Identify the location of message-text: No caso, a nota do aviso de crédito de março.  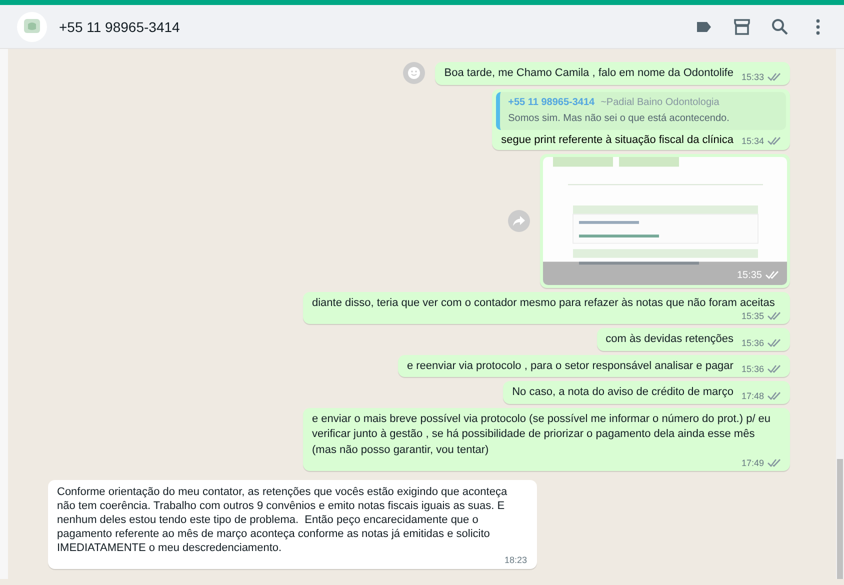
(623, 392).